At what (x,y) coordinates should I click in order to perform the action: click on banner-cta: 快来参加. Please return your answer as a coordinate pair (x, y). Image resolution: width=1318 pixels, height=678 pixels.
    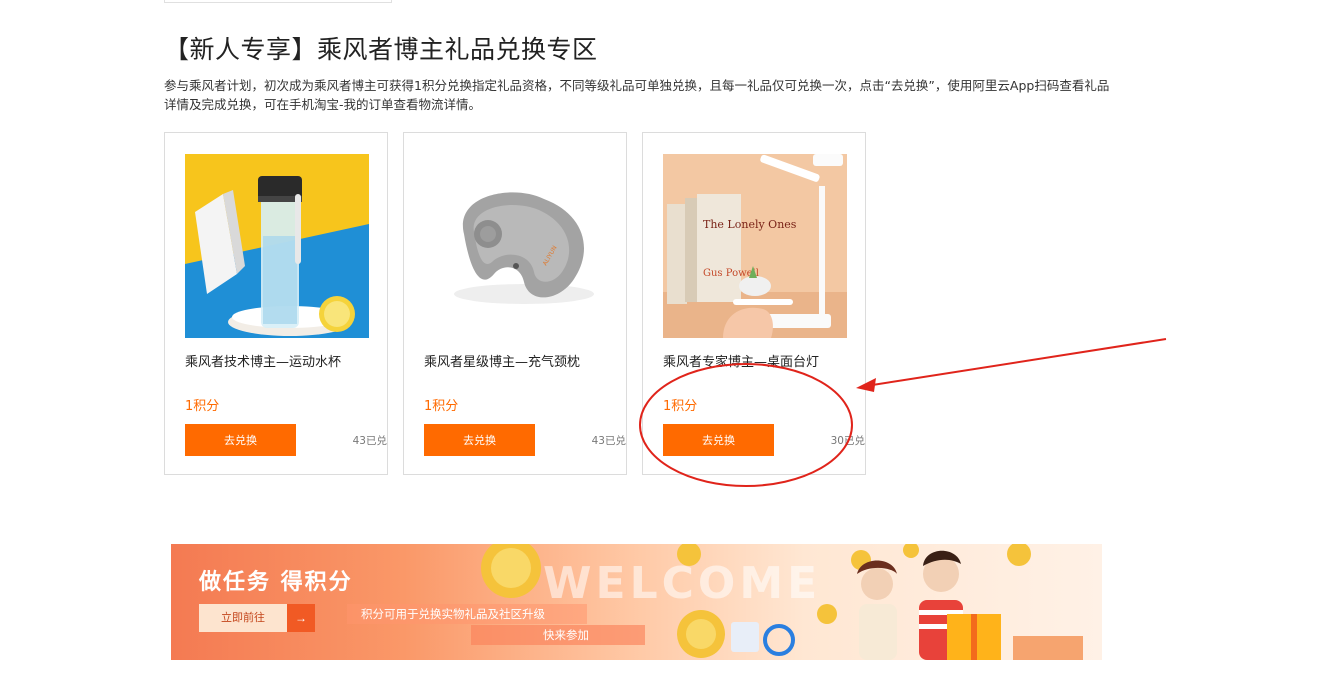
    Looking at the image, I should click on (558, 635).